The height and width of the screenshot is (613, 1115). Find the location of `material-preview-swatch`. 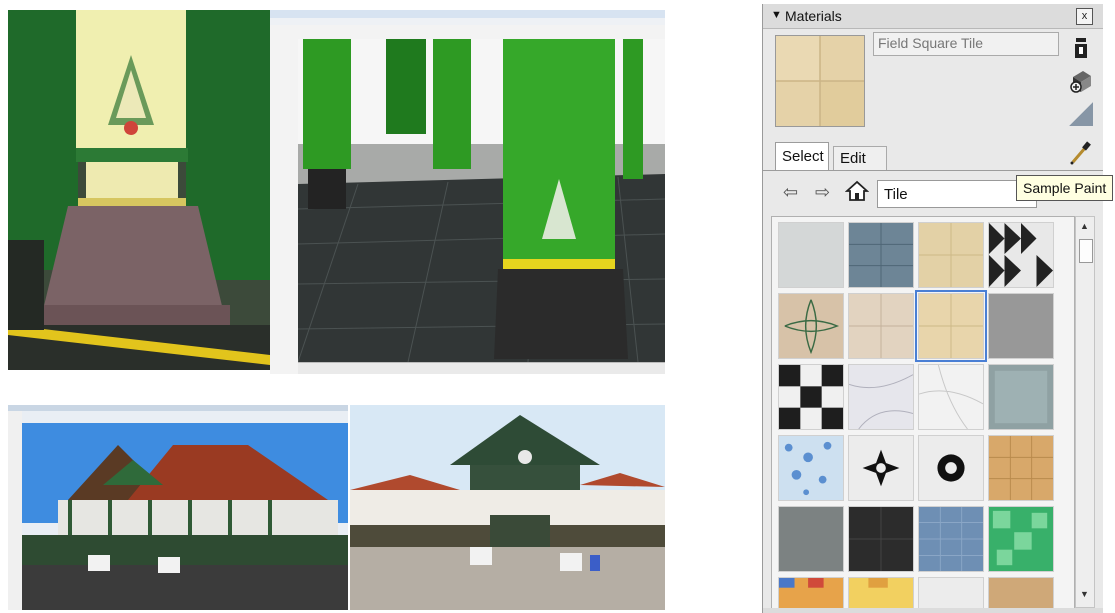

material-preview-swatch is located at coordinates (820, 81).